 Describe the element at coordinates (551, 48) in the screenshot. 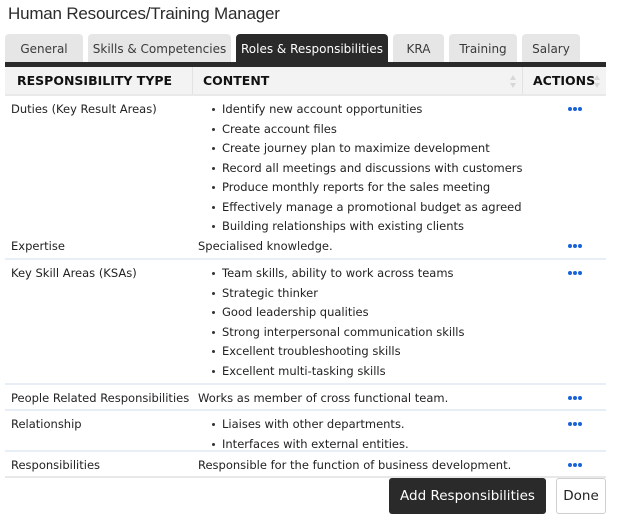

I see `tab-salary: Salary` at that location.